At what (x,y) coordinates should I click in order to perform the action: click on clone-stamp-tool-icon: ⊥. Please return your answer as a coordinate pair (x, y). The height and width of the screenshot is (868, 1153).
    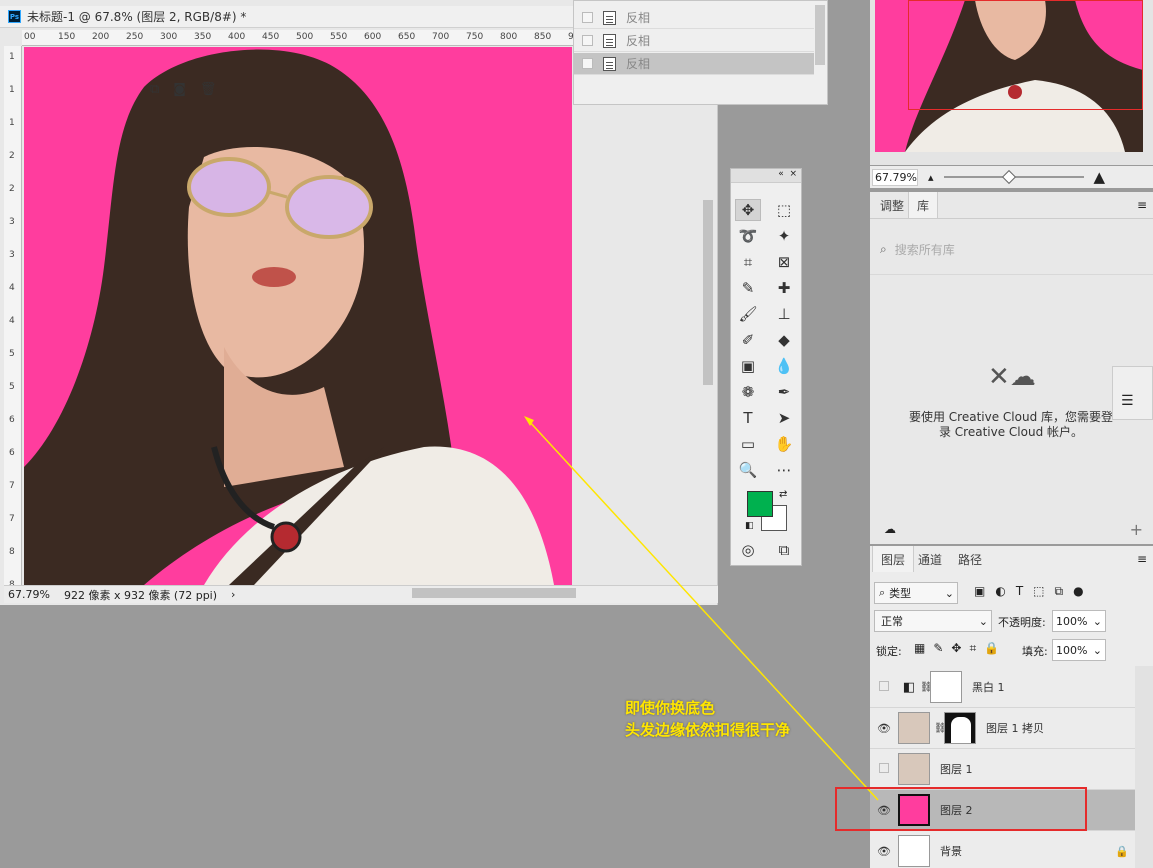
    Looking at the image, I should click on (784, 314).